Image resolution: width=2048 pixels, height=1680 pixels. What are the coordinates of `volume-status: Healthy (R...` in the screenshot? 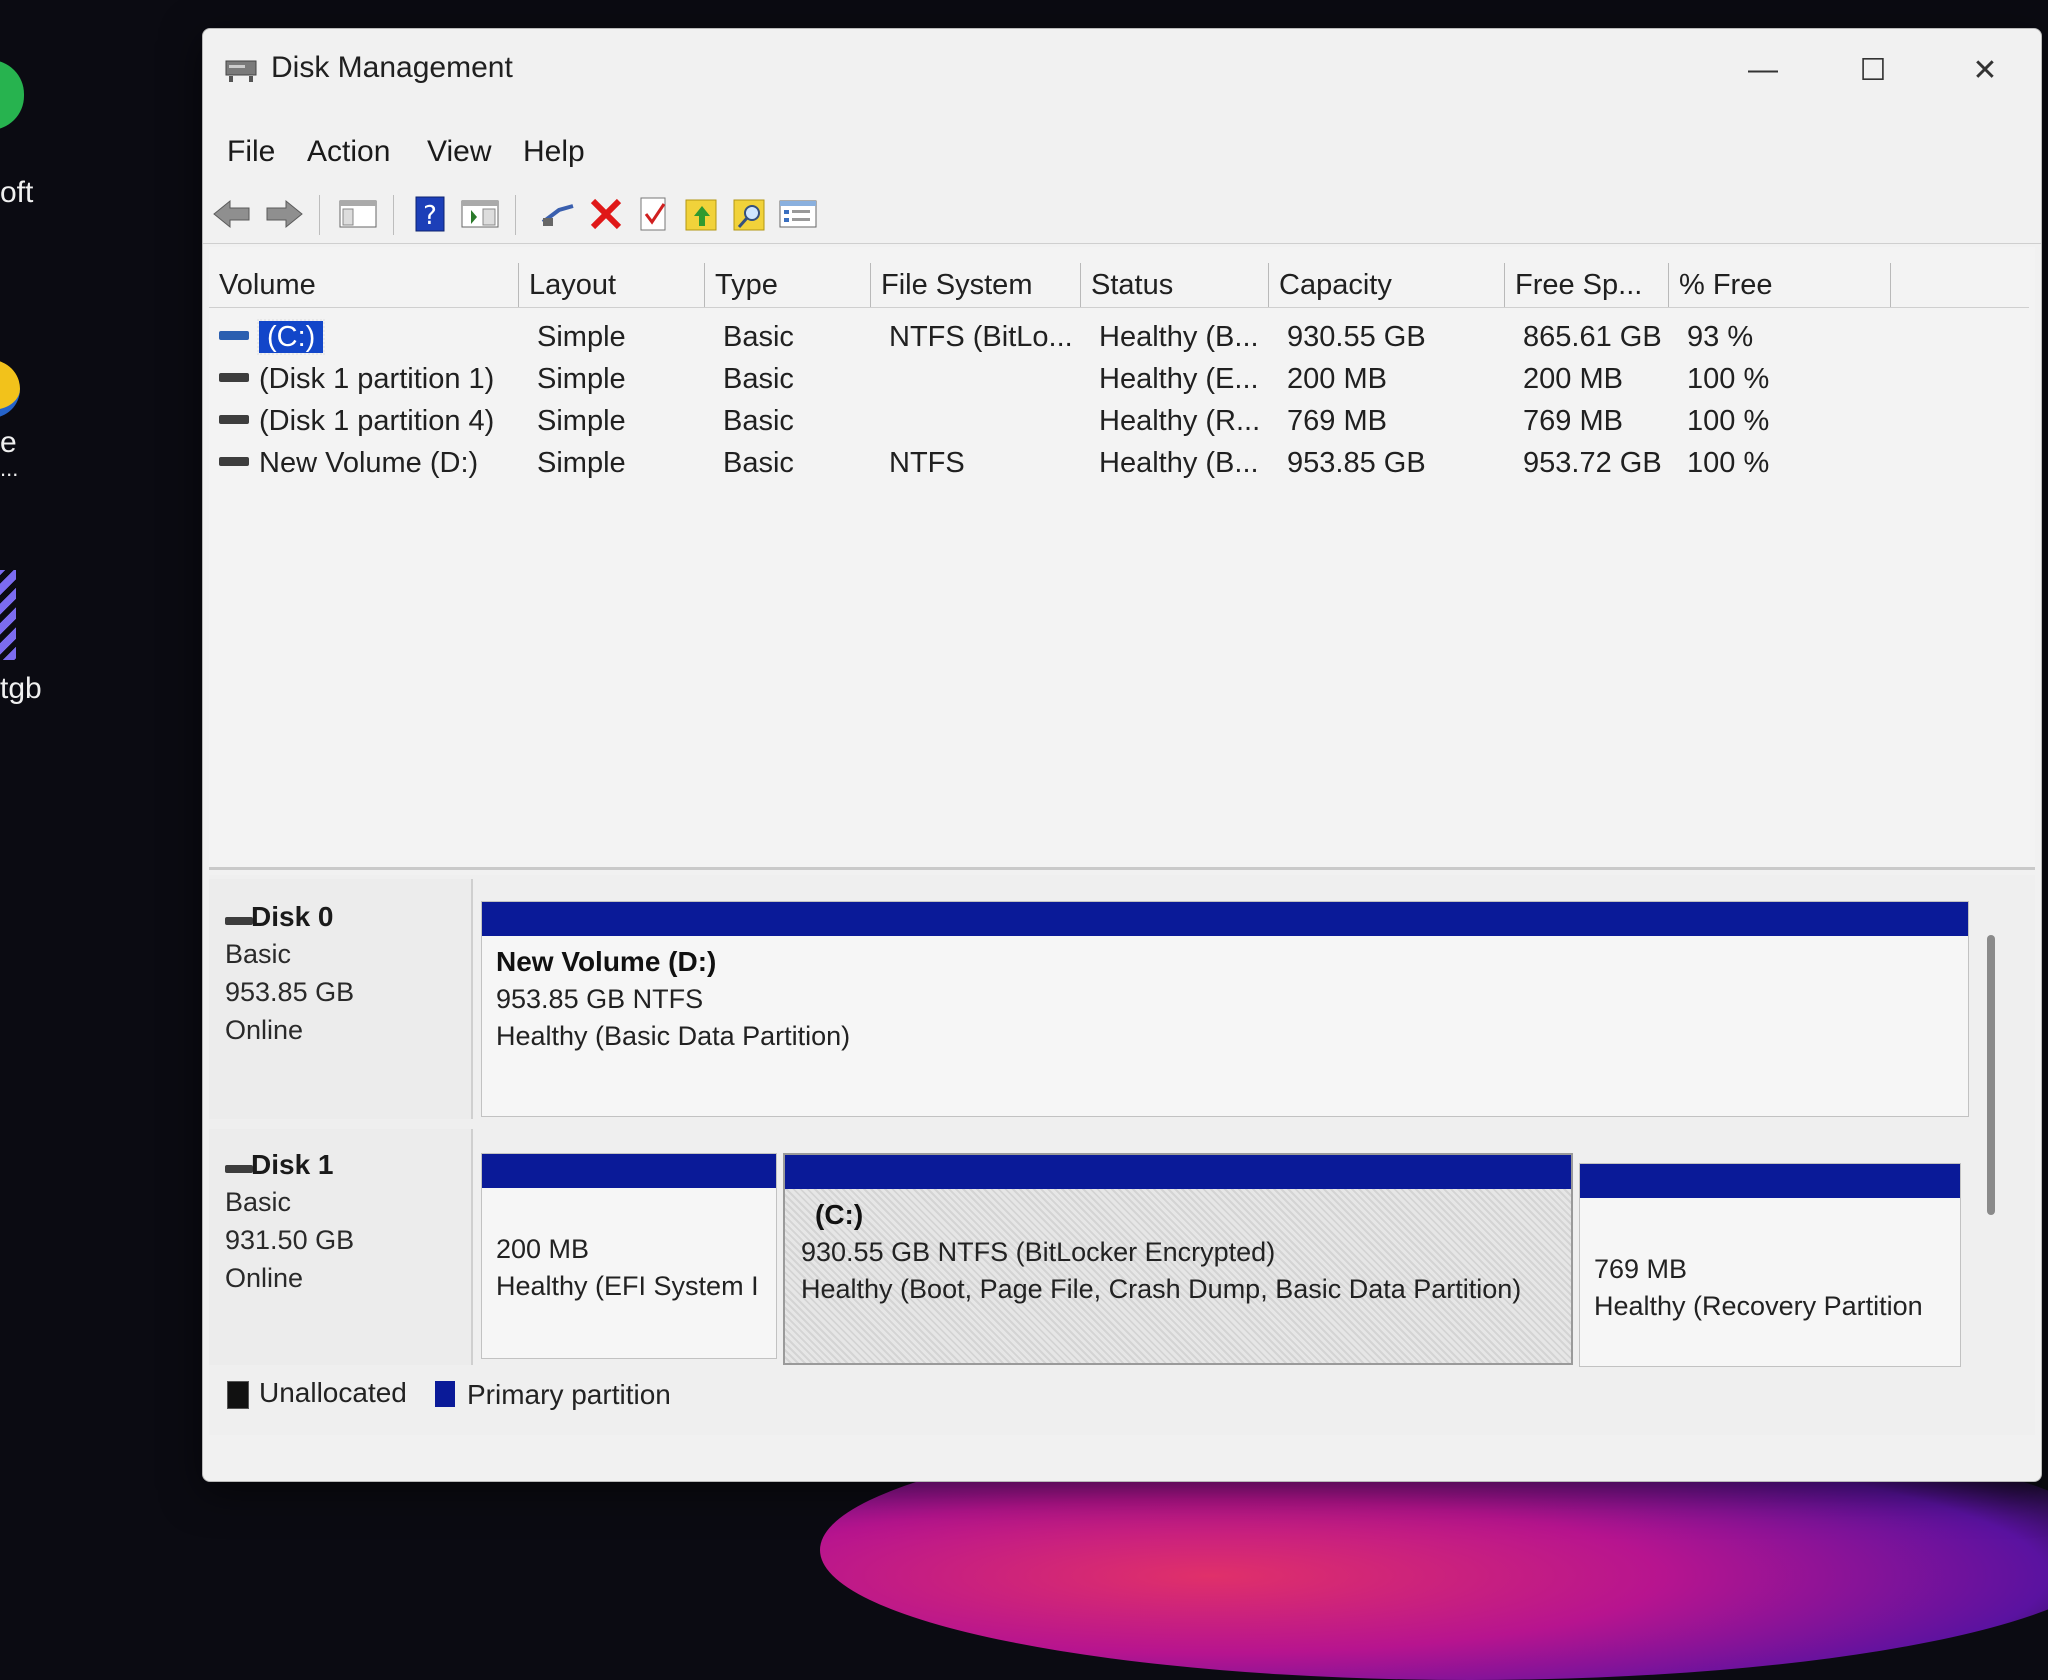 It's located at (1180, 421).